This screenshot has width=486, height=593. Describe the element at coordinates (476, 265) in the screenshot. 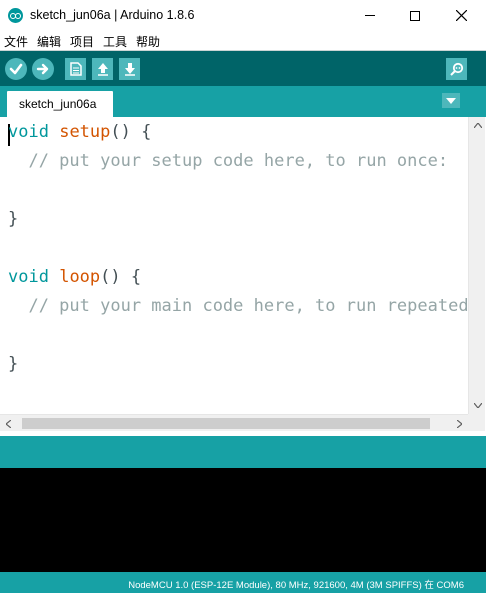

I see `vertical-scrollbar` at that location.